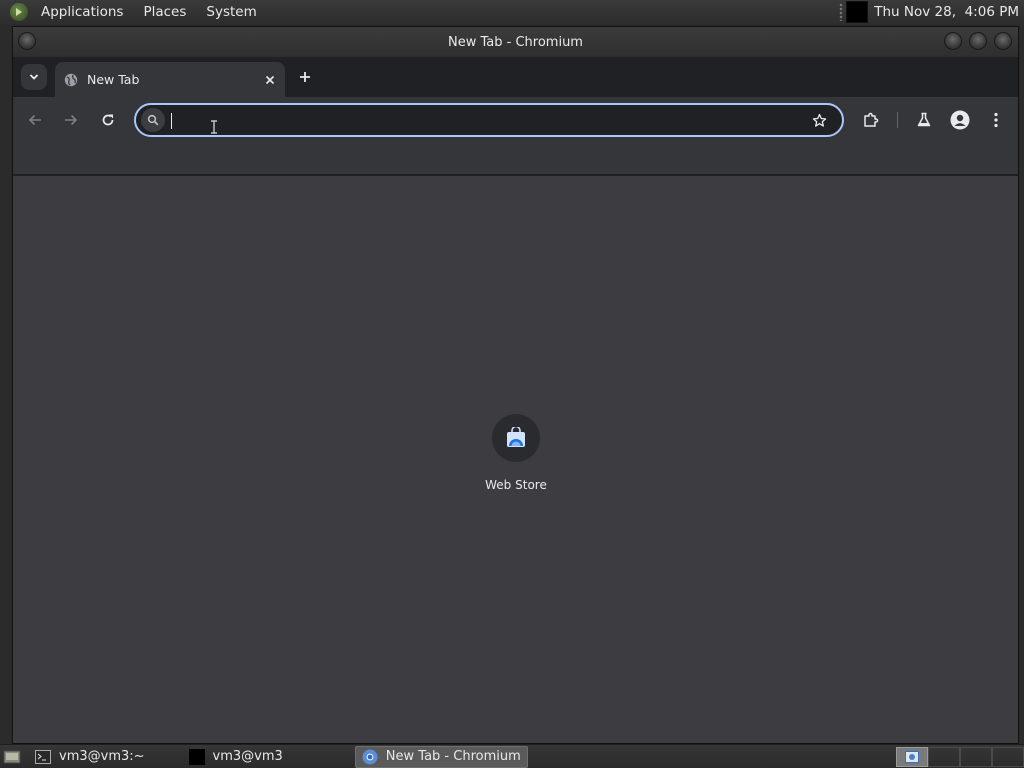 This screenshot has width=1024, height=768. What do you see at coordinates (82, 12) in the screenshot?
I see `menu-applications: Applications` at bounding box center [82, 12].